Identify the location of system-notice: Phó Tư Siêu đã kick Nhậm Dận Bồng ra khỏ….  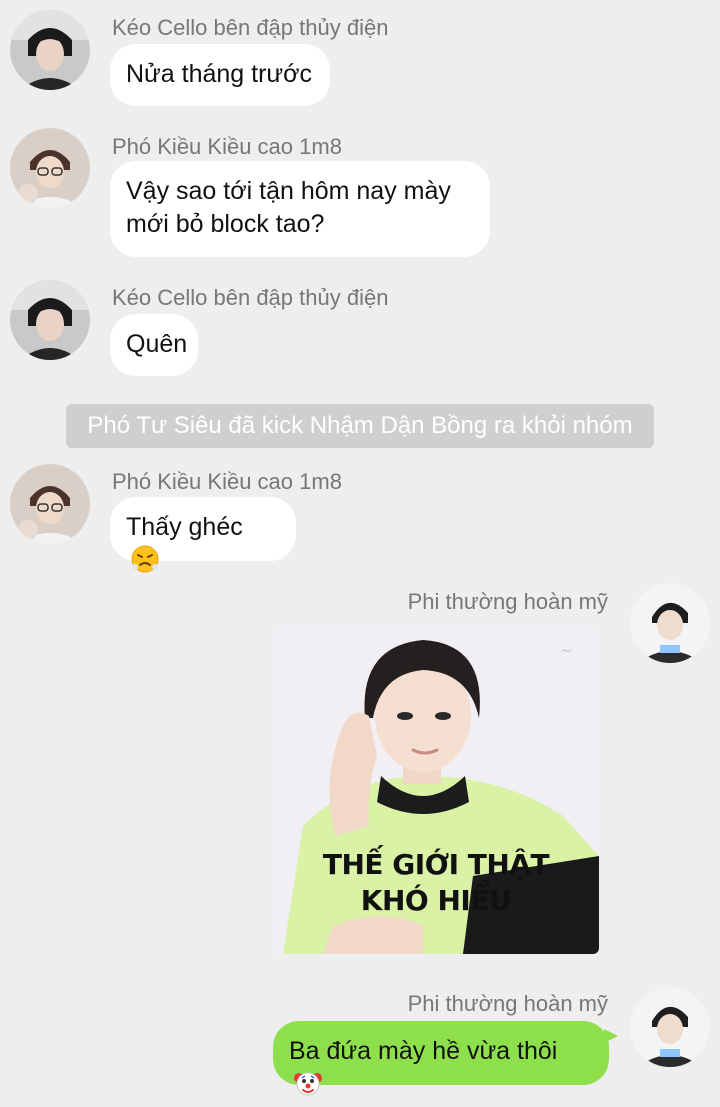
(360, 426).